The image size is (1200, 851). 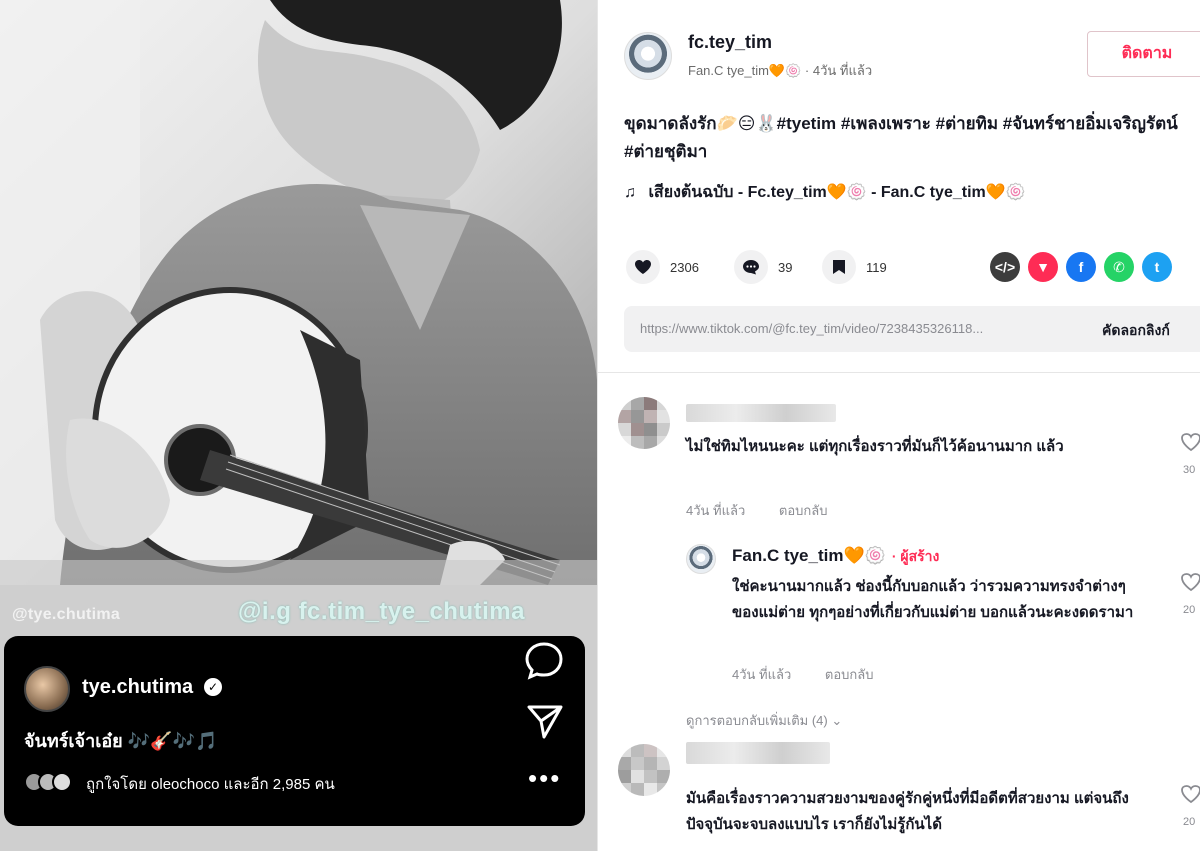 I want to click on follow-button: ติดตาม, so click(x=1143, y=54).